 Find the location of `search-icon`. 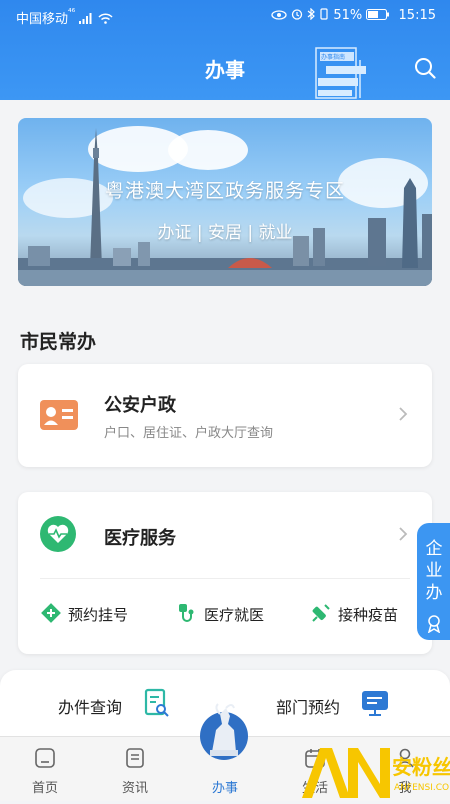

search-icon is located at coordinates (425, 68).